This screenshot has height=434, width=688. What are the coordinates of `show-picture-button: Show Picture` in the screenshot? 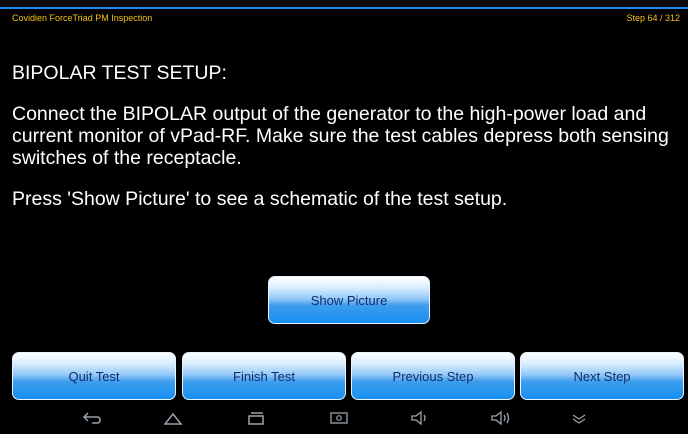 It's located at (349, 300).